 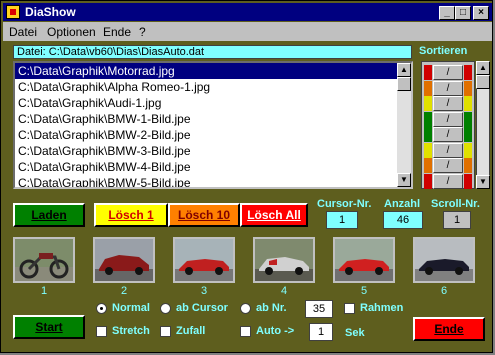 What do you see at coordinates (213, 119) in the screenshot?
I see `file-list-item: C:\Data\Graphik\BMW-1-Bild.jpe` at bounding box center [213, 119].